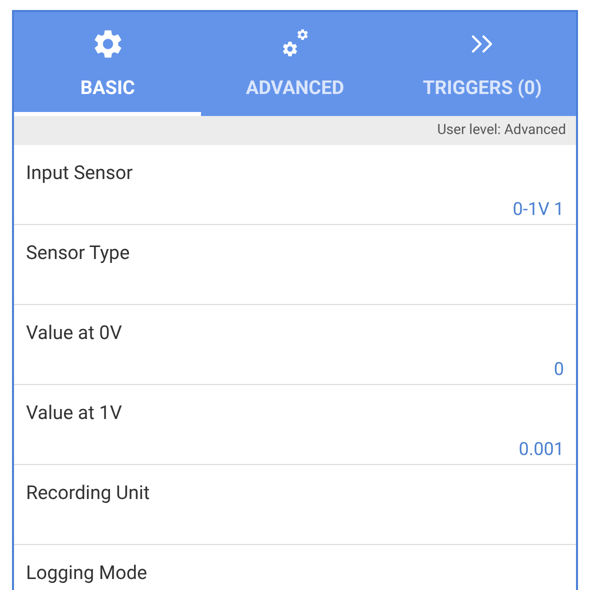  Describe the element at coordinates (295, 505) in the screenshot. I see `setting-row: Recording Unit` at that location.